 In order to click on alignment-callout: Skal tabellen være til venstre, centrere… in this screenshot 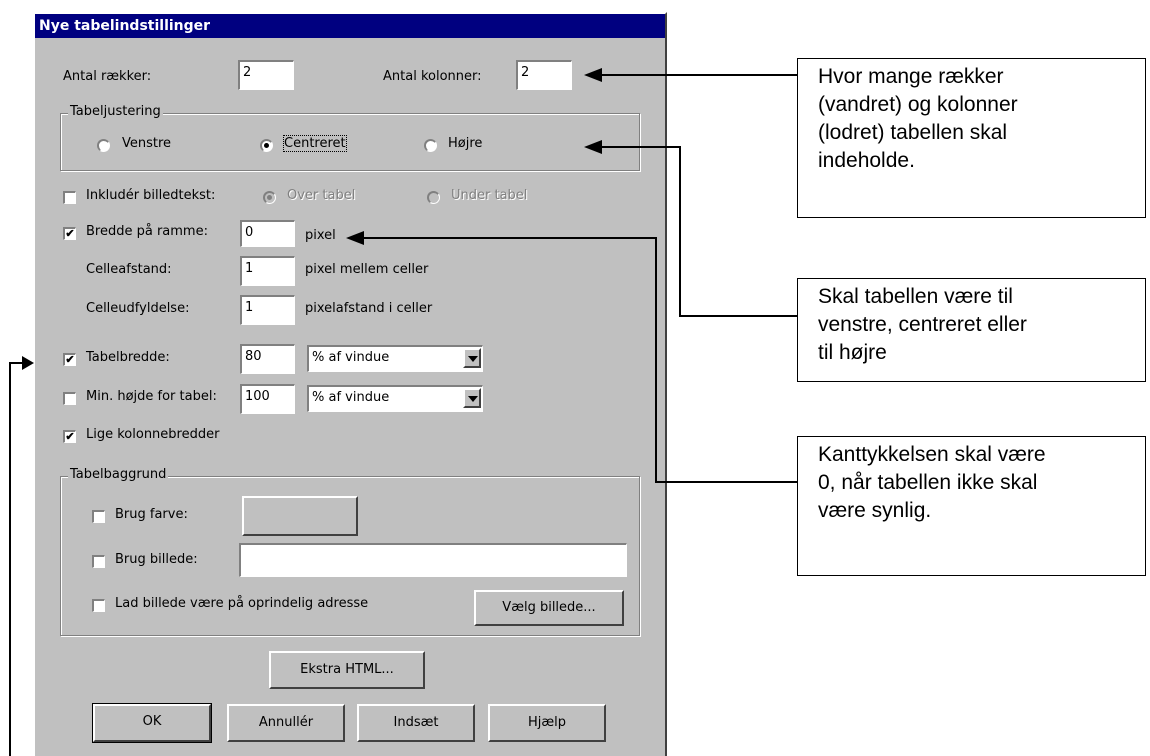, I will do `click(971, 330)`.